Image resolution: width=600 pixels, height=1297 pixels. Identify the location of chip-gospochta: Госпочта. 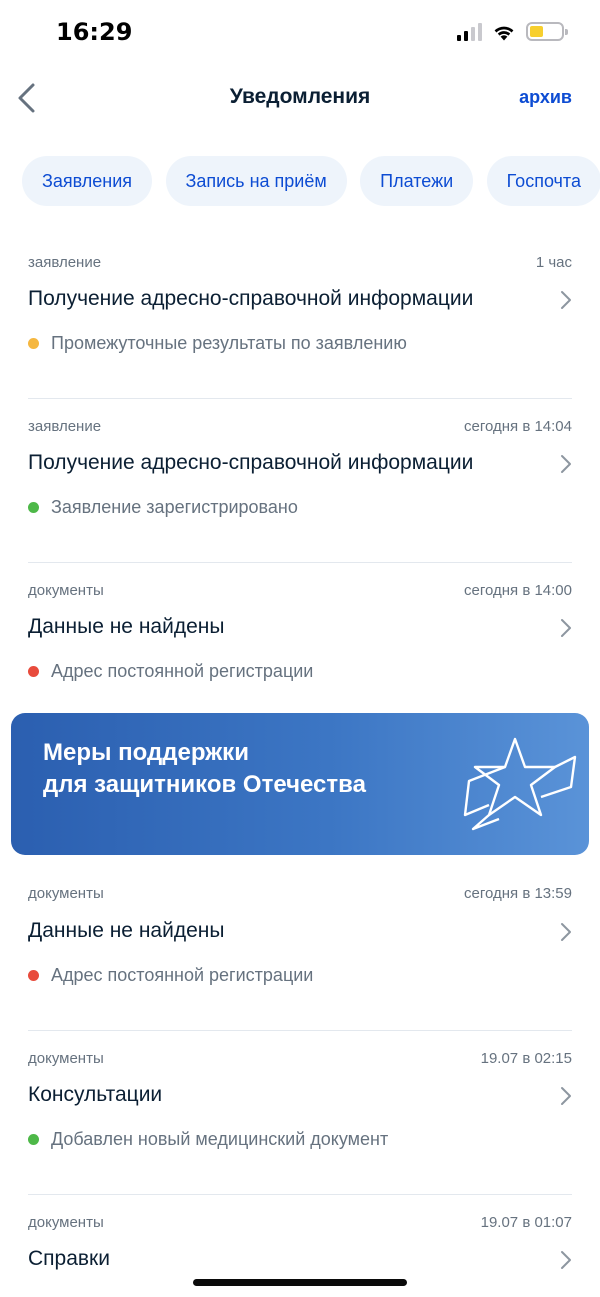
(543, 181).